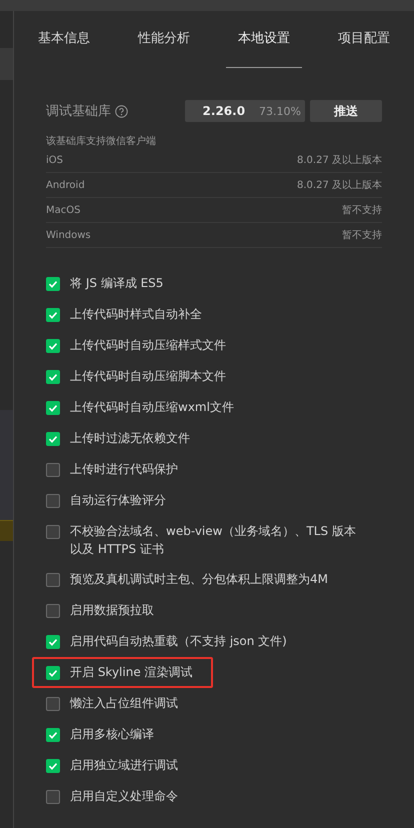 The image size is (414, 828). Describe the element at coordinates (164, 38) in the screenshot. I see `tab: 性能分析` at that location.